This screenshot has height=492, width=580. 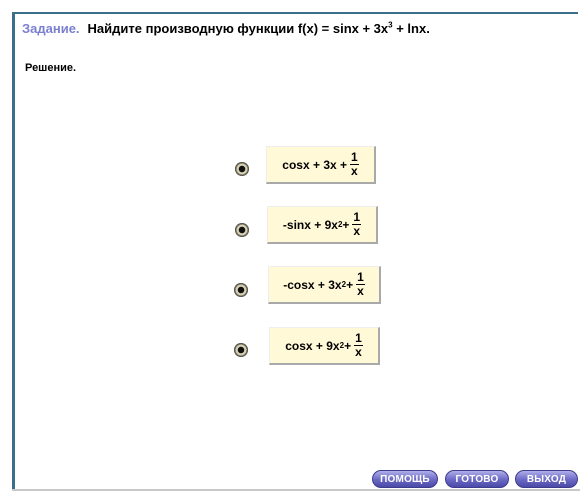 I want to click on option-3-radio, so click(x=241, y=290).